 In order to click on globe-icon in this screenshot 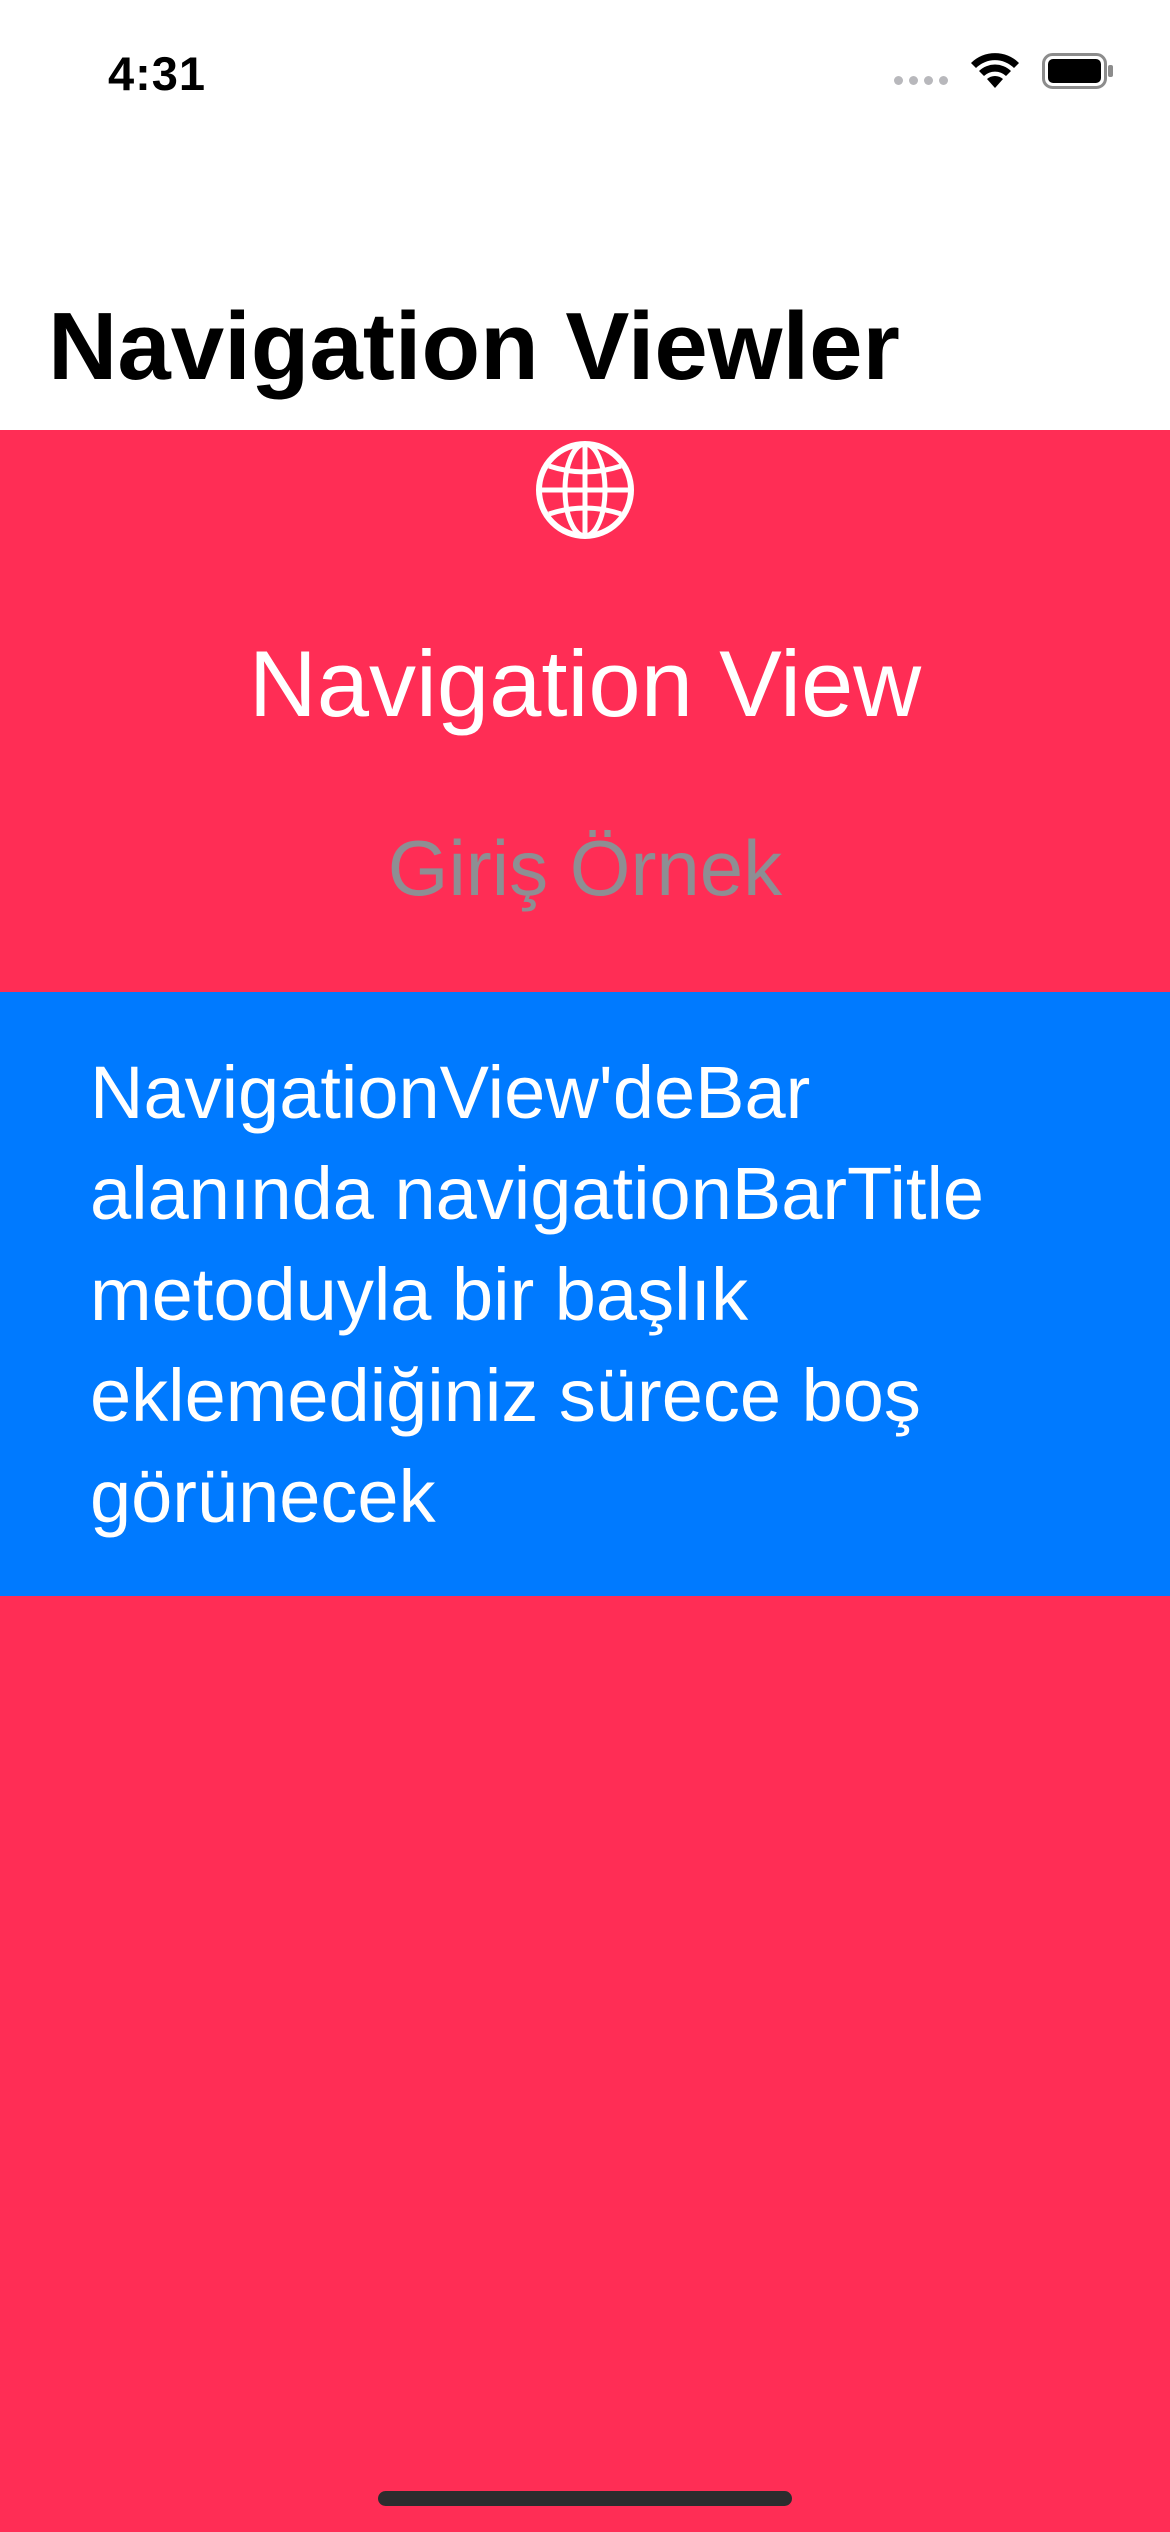, I will do `click(585, 490)`.